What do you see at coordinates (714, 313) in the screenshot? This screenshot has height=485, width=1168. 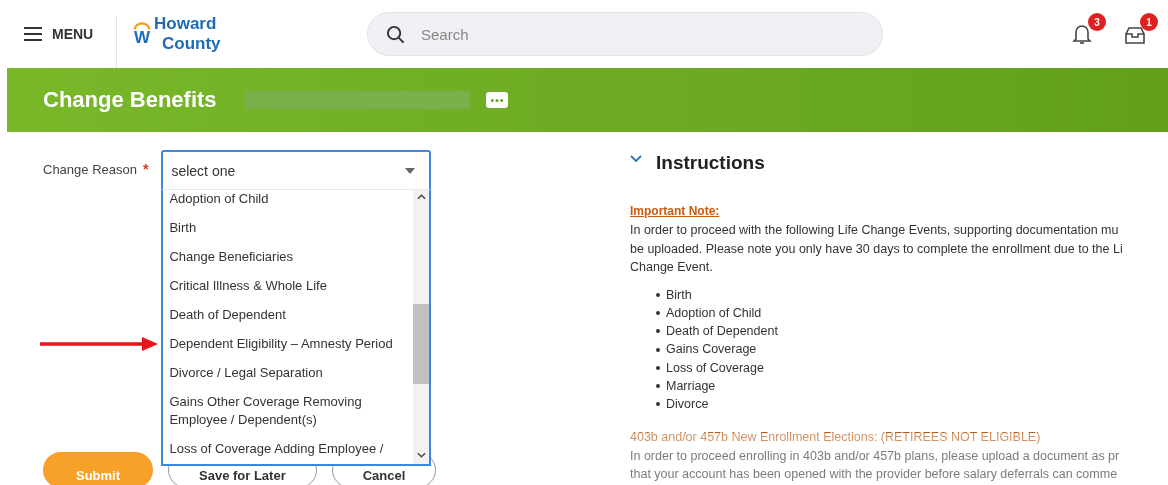 I see `event-item: Adoption of Child` at bounding box center [714, 313].